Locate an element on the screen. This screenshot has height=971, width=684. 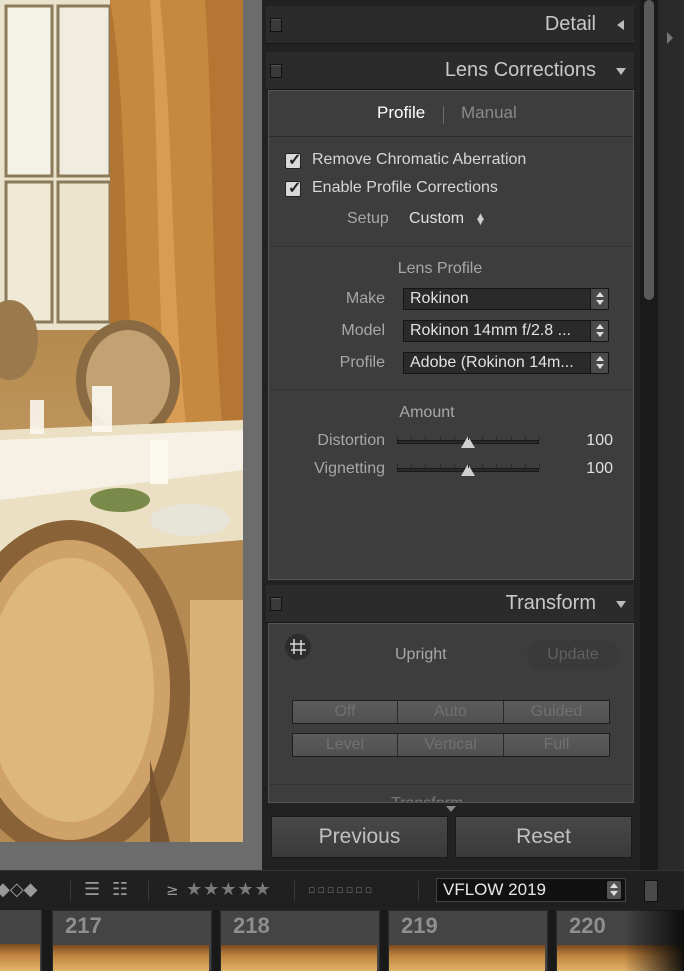
filmstrip-frame: 219 is located at coordinates (468, 940).